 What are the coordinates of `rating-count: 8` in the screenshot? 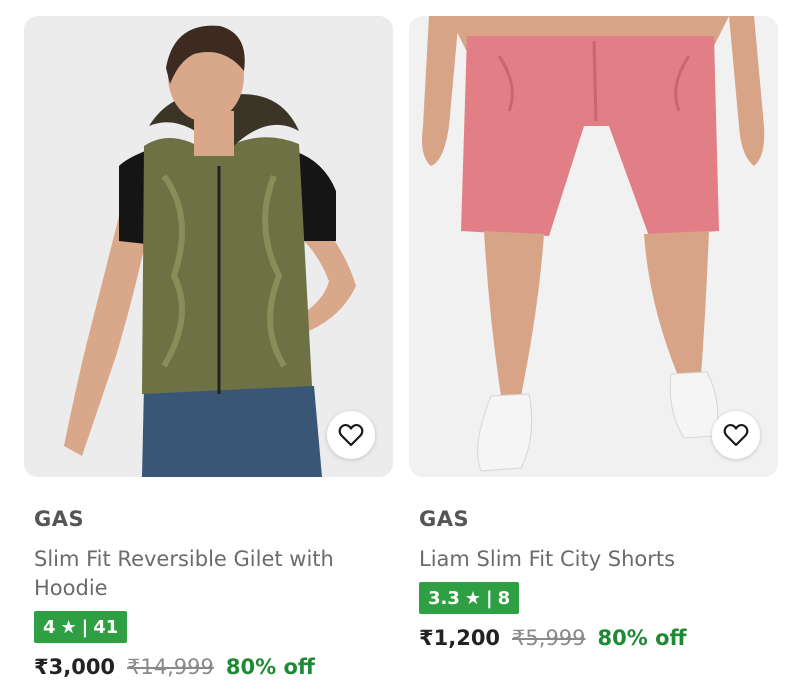 It's located at (504, 598).